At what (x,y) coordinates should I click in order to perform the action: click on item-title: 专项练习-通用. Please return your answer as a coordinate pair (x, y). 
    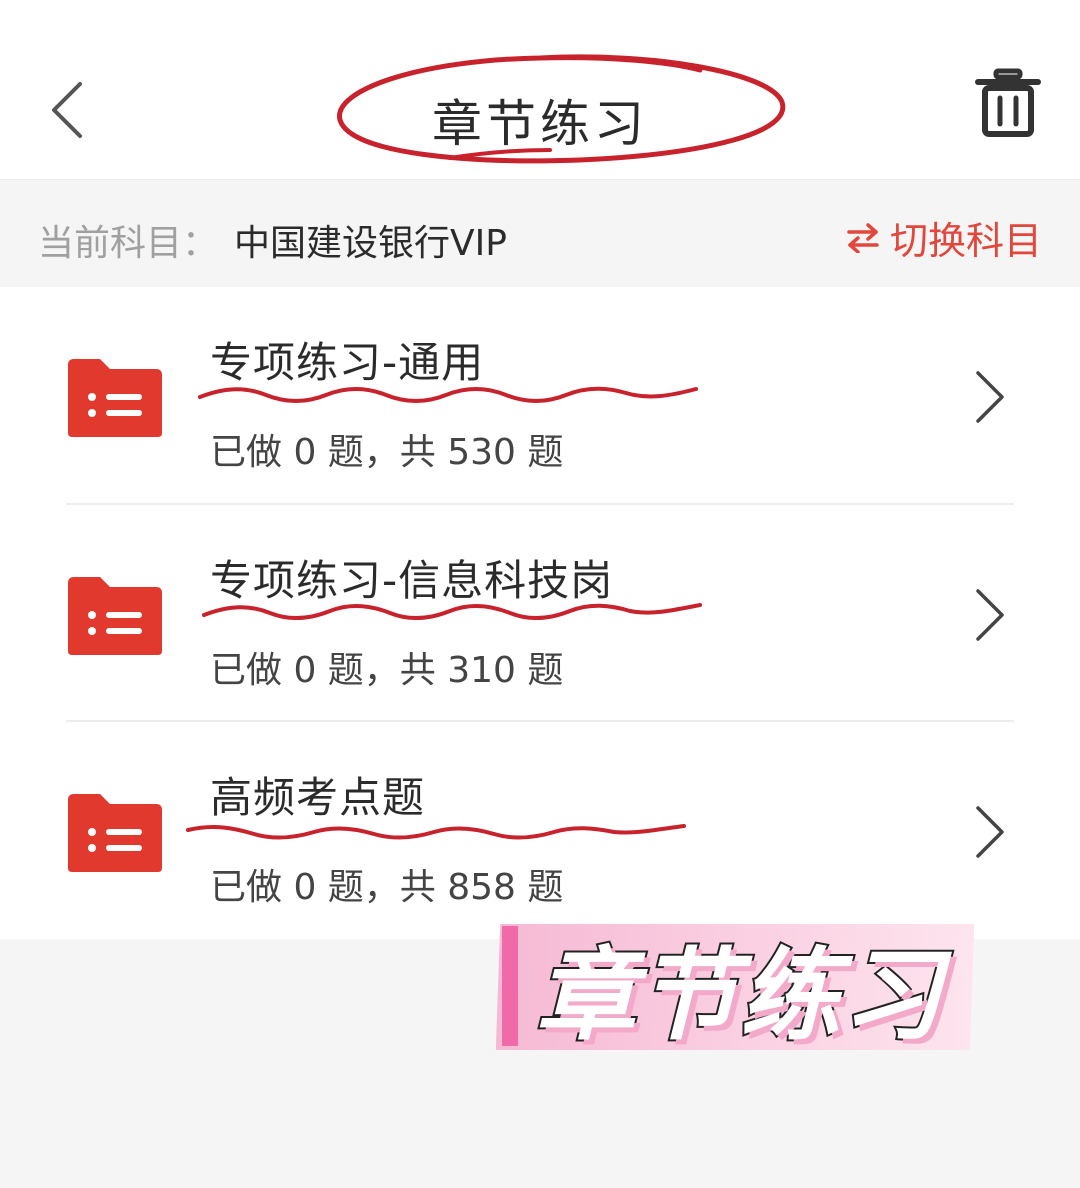
    Looking at the image, I should click on (347, 362).